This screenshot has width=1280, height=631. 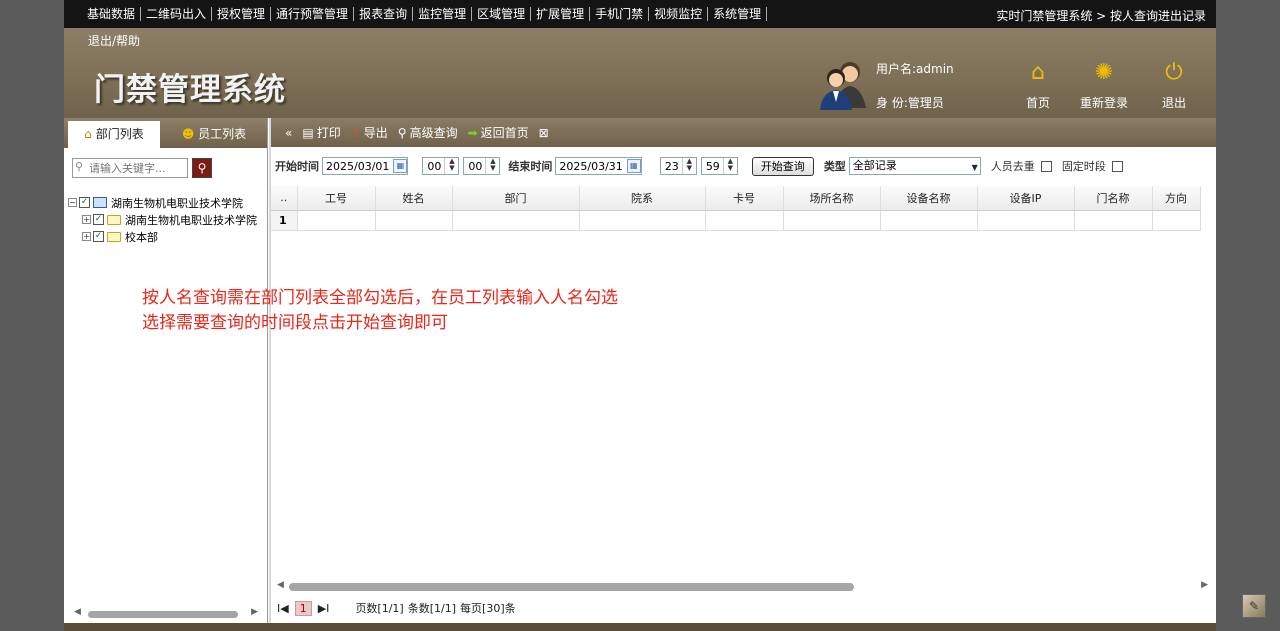 What do you see at coordinates (1254, 606) in the screenshot?
I see `thumbnail-icon: ✎` at bounding box center [1254, 606].